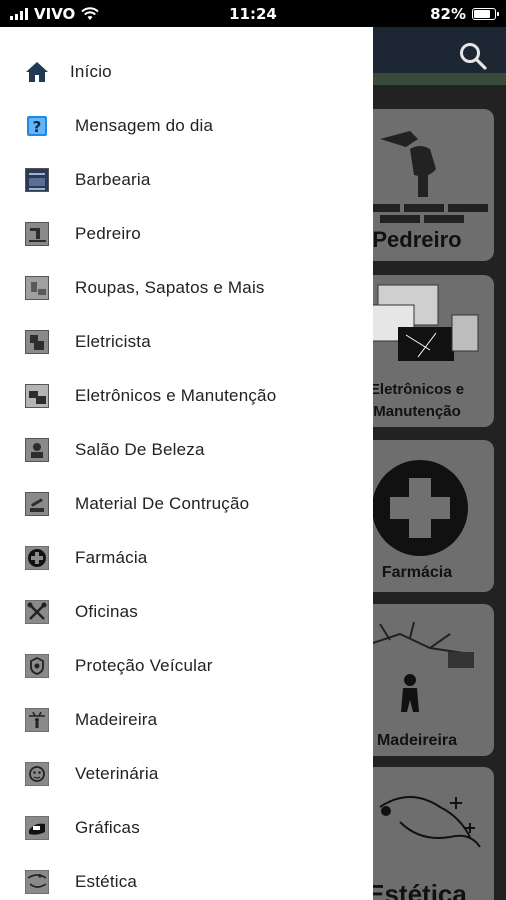 This screenshot has width=506, height=900. Describe the element at coordinates (186, 612) in the screenshot. I see `menu-item-oficinas: Oficinas` at that location.